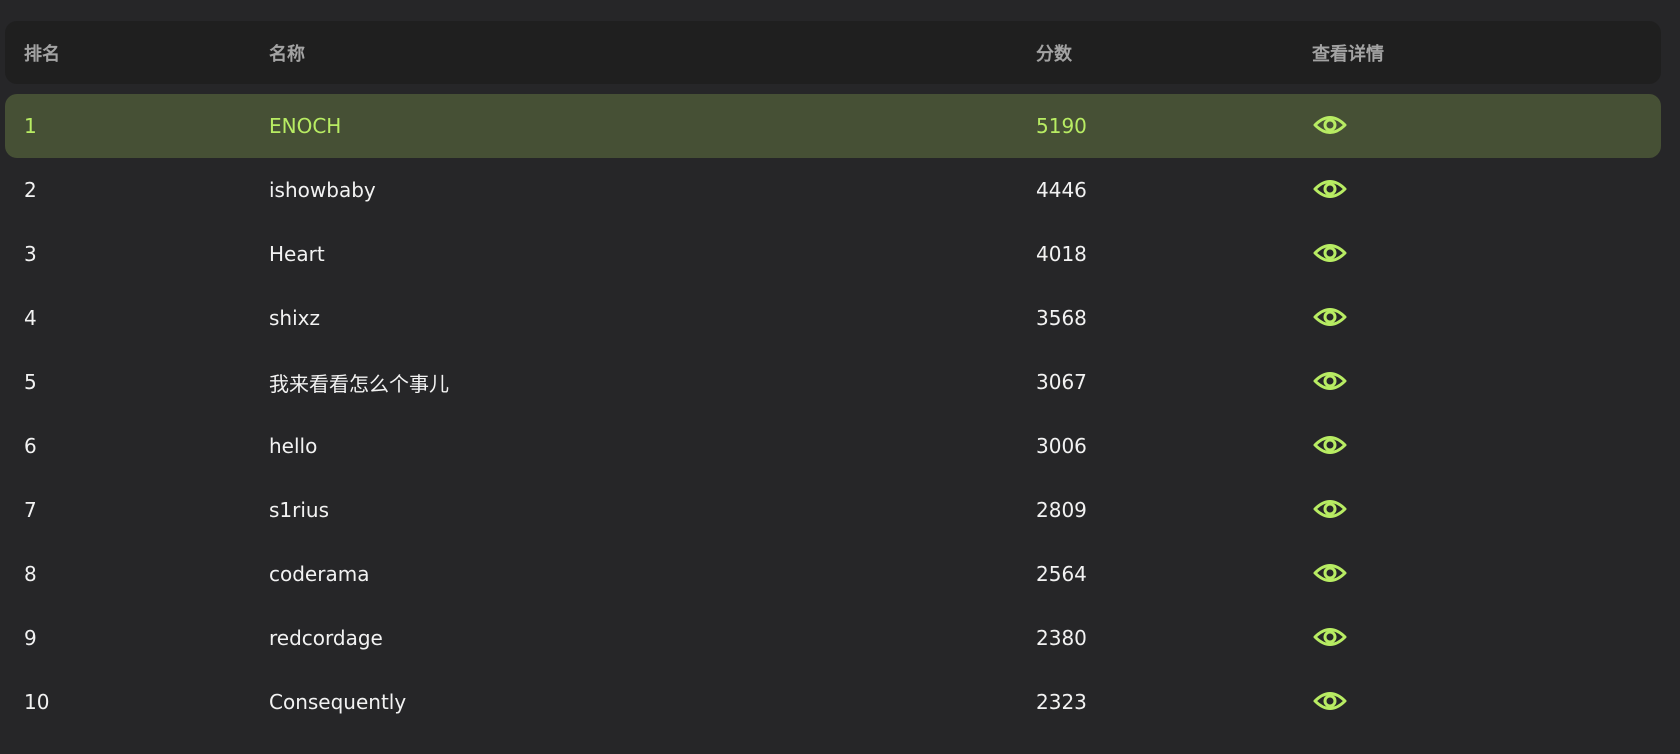 This screenshot has height=754, width=1680. I want to click on rank-cell: 4, so click(30, 318).